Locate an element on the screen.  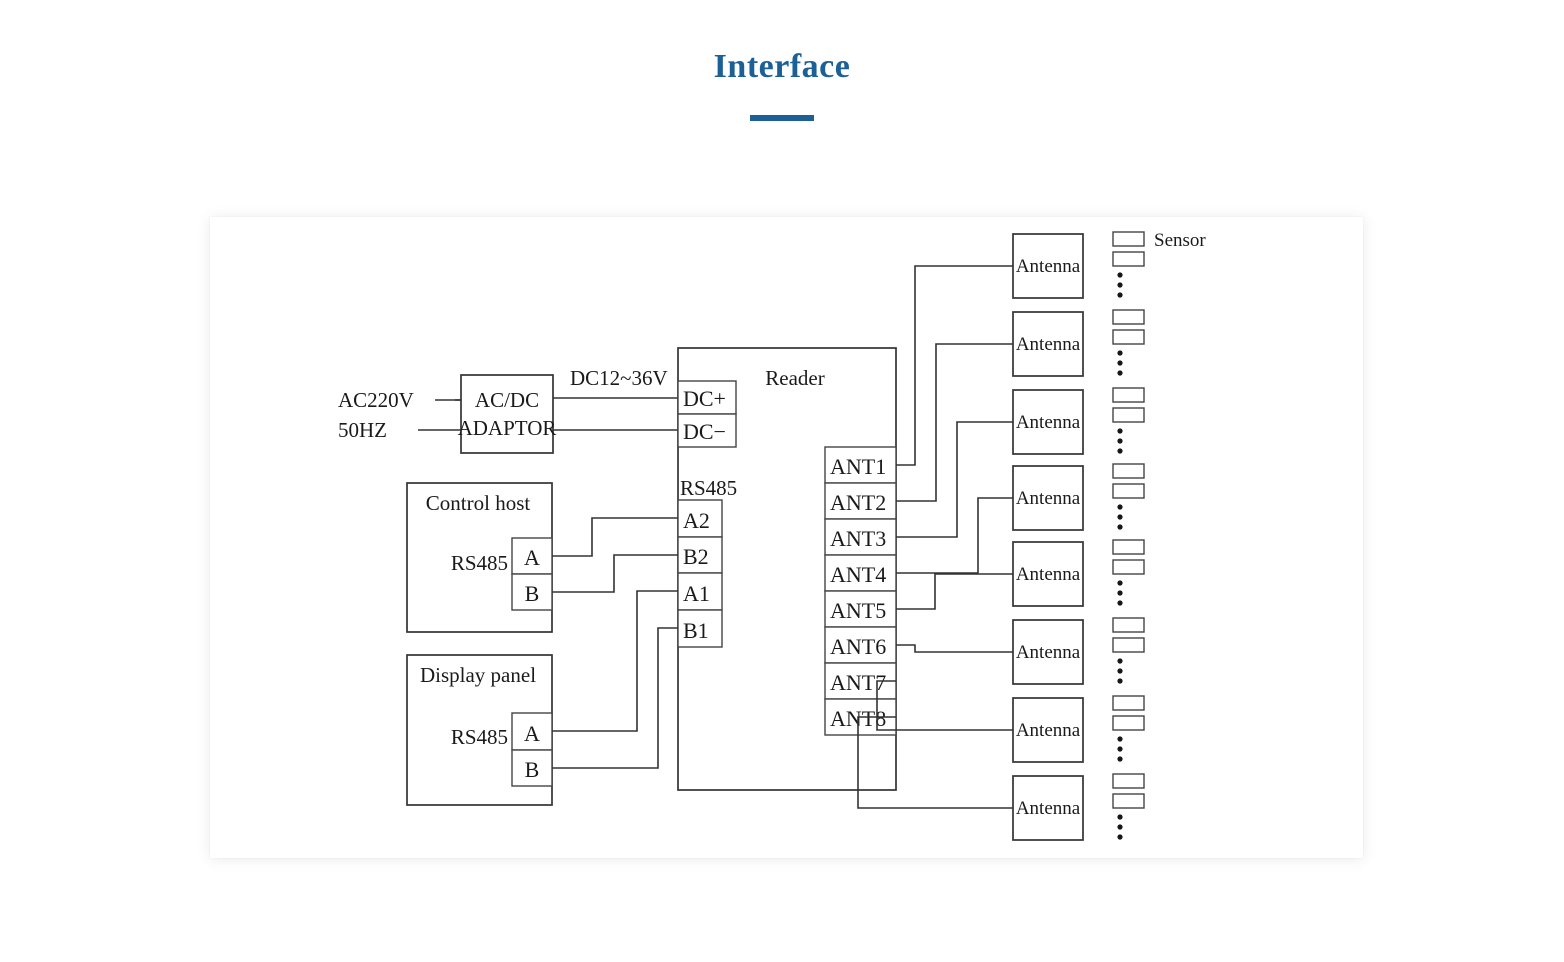
control-host-terminal-b-label: B is located at coordinates (532, 593).